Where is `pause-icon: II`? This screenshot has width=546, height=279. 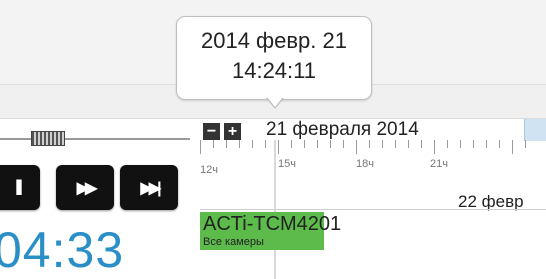 pause-icon: II is located at coordinates (18, 187).